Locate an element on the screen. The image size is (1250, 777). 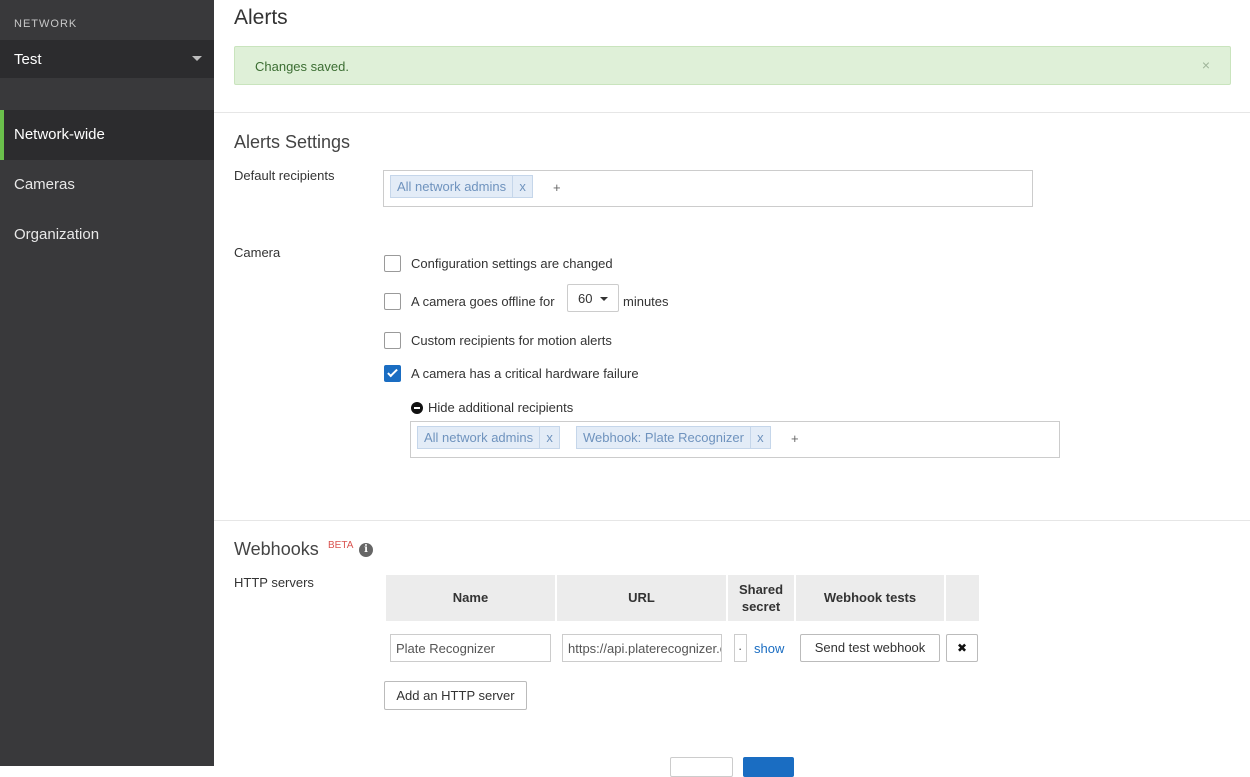
nav-item-cameras: Cameras is located at coordinates (107, 185).